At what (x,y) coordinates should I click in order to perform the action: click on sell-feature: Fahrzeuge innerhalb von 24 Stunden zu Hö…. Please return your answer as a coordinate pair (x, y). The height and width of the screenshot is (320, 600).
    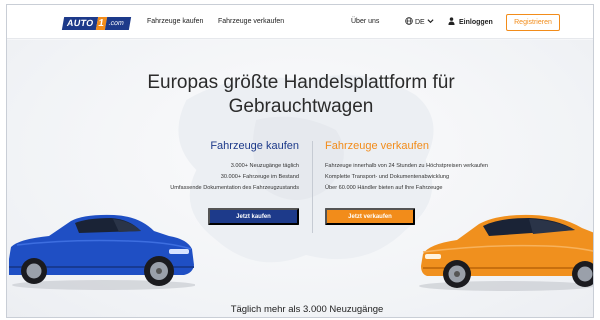
    Looking at the image, I should click on (406, 166).